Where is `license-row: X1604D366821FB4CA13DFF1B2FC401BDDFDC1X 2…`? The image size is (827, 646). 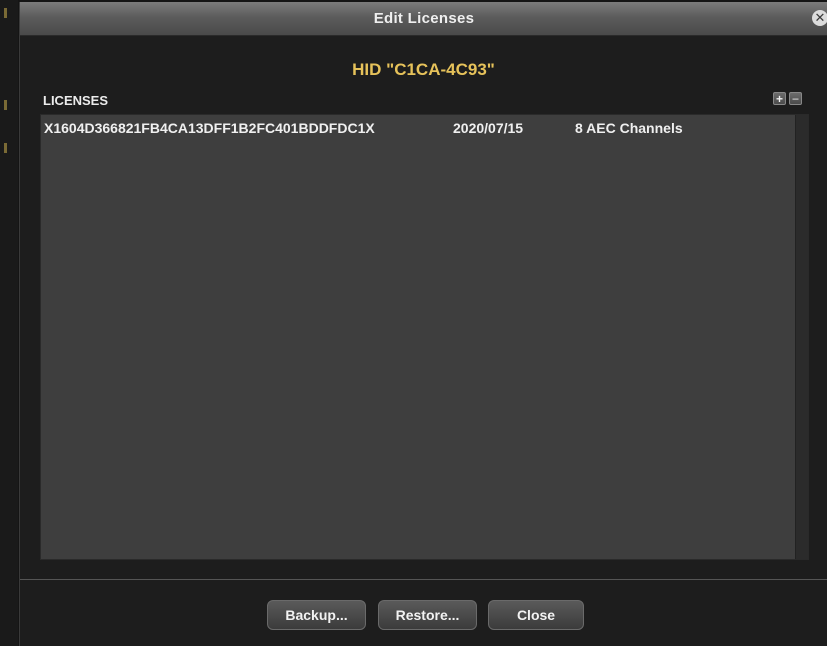
license-row: X1604D366821FB4CA13DFF1B2FC401BDDFDC1X 2… is located at coordinates (419, 128).